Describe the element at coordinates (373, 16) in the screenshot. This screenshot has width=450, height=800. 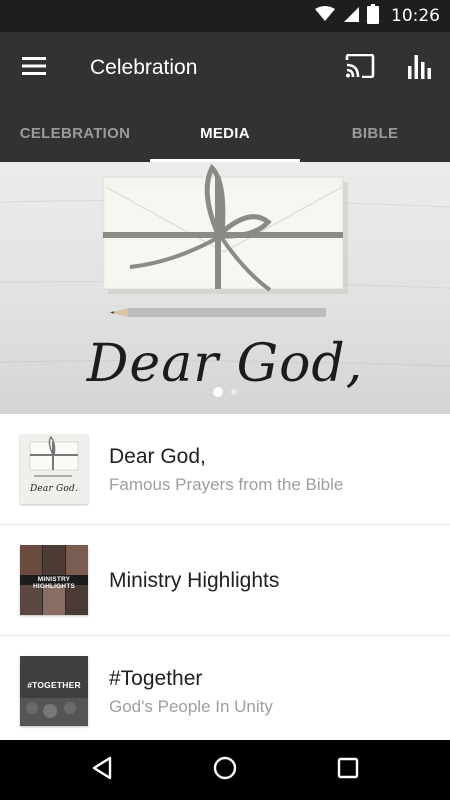
I see `battery-icon` at that location.